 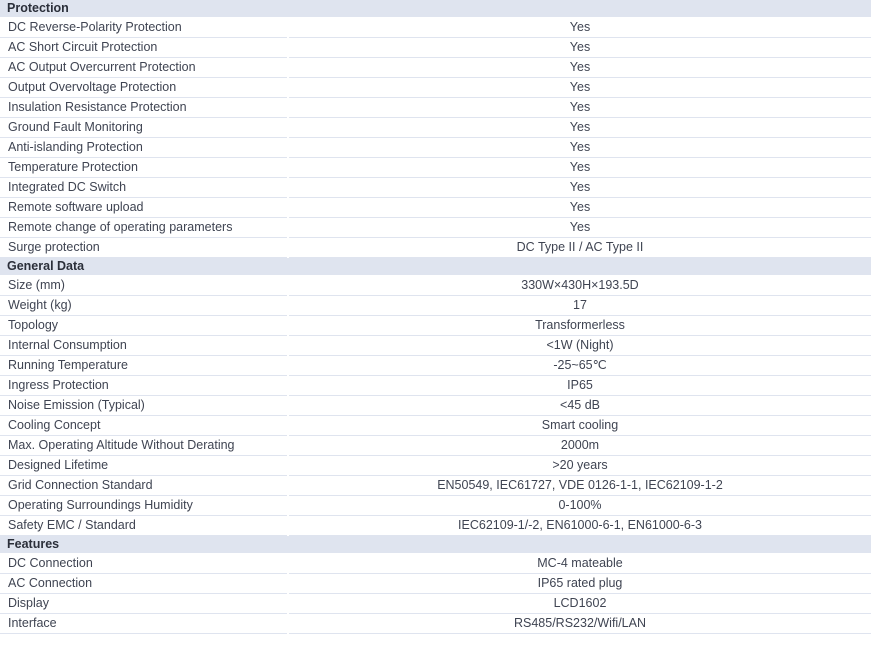 What do you see at coordinates (579, 285) in the screenshot?
I see `spec-value: 330W×430H×193.5D` at bounding box center [579, 285].